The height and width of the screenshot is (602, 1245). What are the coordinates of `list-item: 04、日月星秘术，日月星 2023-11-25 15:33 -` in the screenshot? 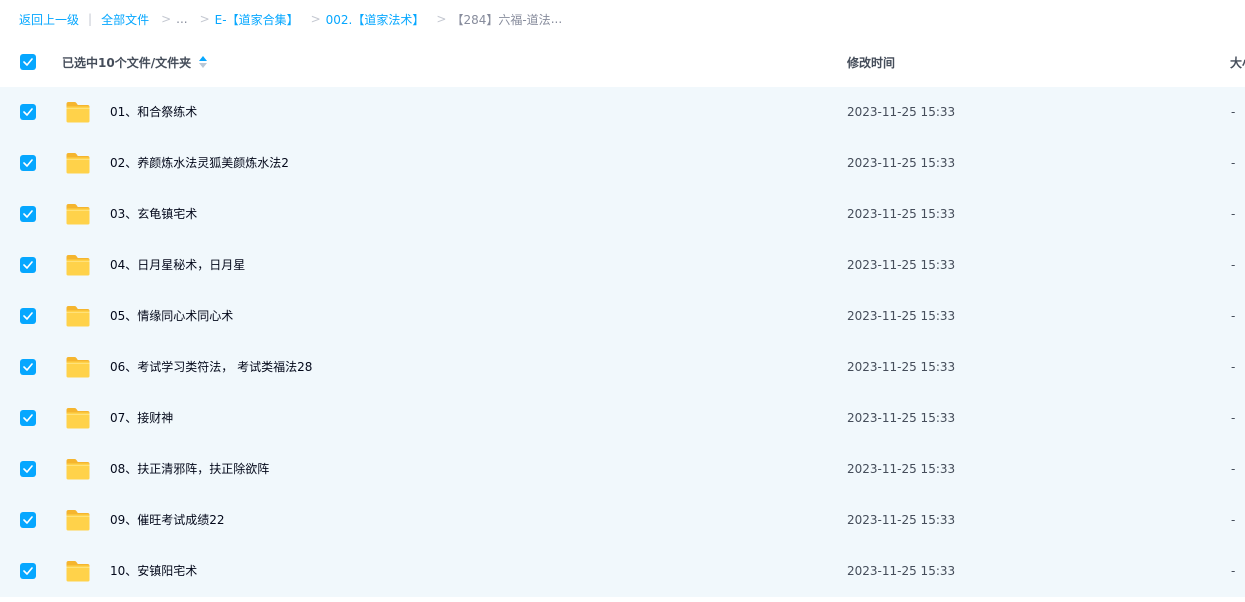 It's located at (622, 265).